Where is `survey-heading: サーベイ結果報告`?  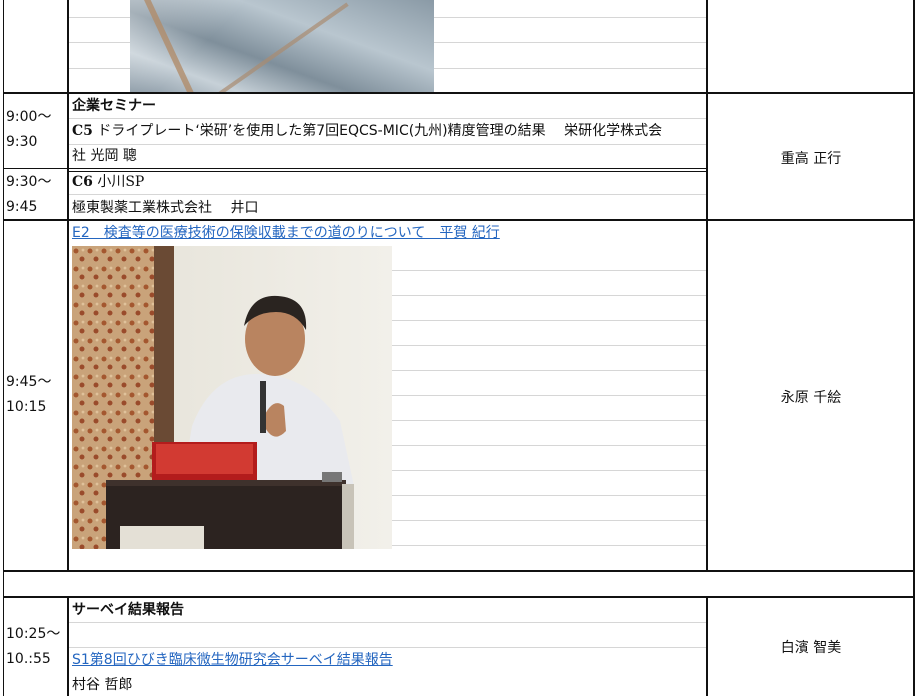 survey-heading: サーベイ結果報告 is located at coordinates (128, 610).